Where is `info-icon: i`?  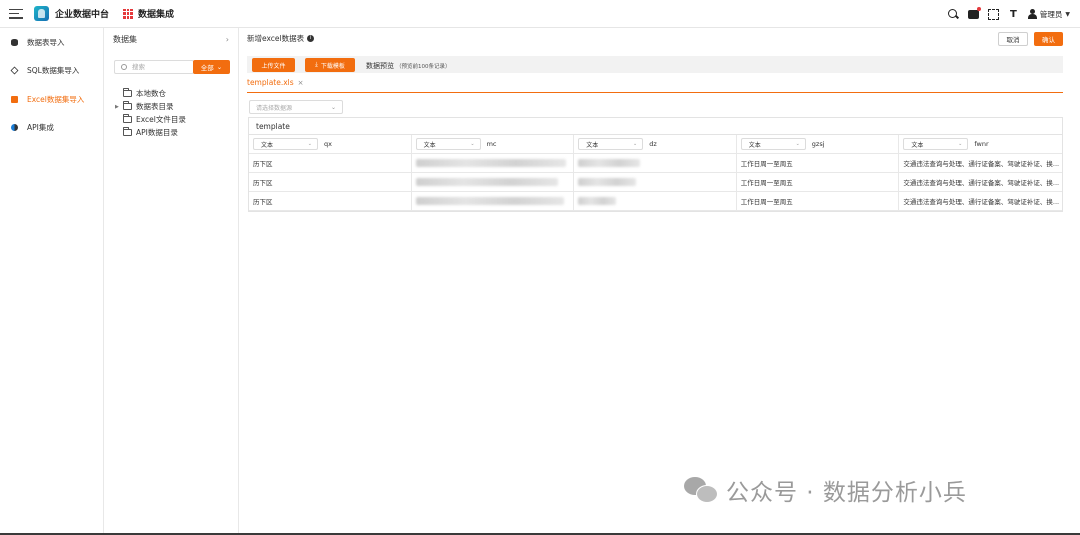 info-icon: i is located at coordinates (311, 38).